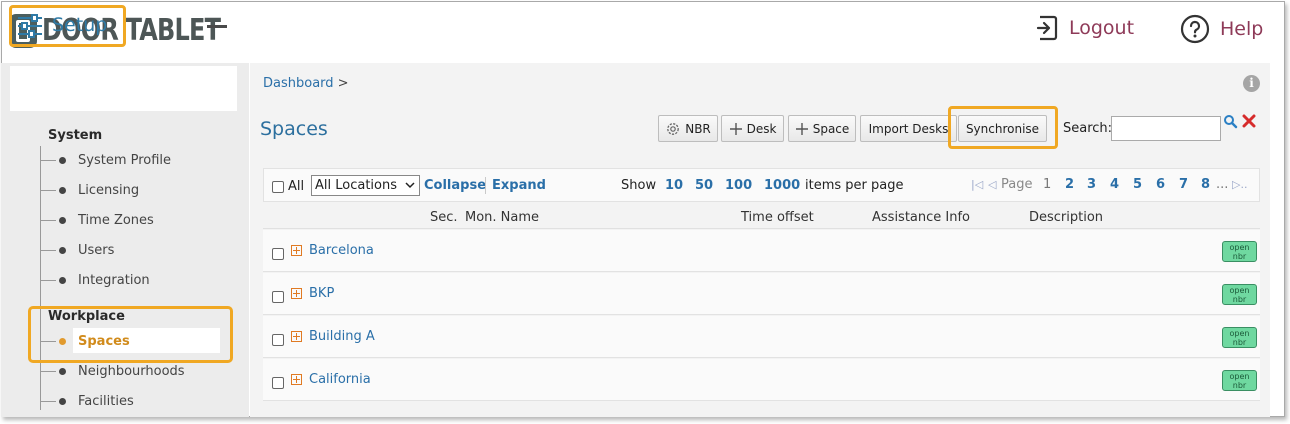 This screenshot has height=424, width=1290. What do you see at coordinates (761, 337) in the screenshot?
I see `table-row: Building A open nbr` at bounding box center [761, 337].